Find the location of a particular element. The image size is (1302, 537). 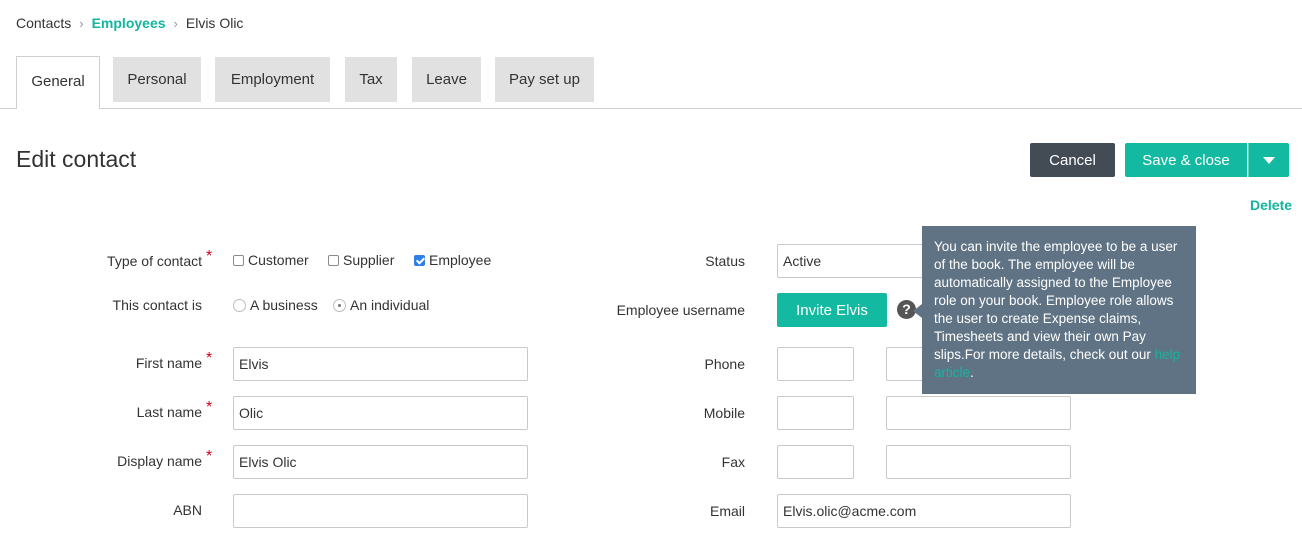

first-name-input is located at coordinates (380, 364).